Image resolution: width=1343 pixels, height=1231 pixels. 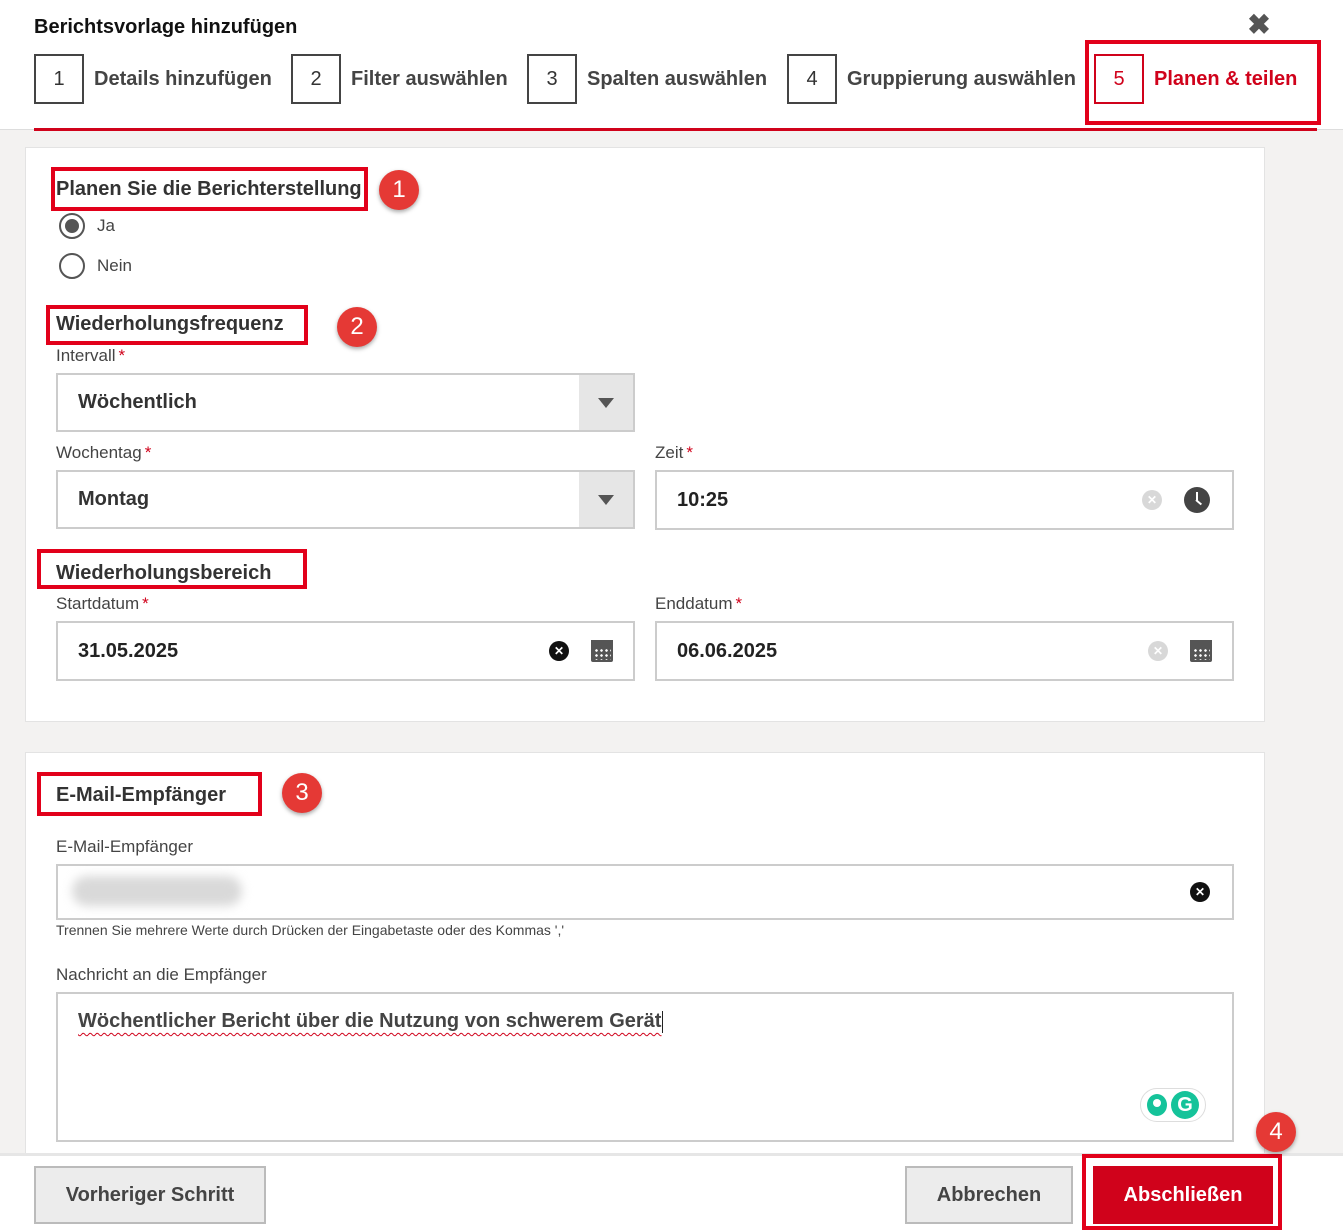 I want to click on range-title: Wiederholungsbereich, so click(x=164, y=573).